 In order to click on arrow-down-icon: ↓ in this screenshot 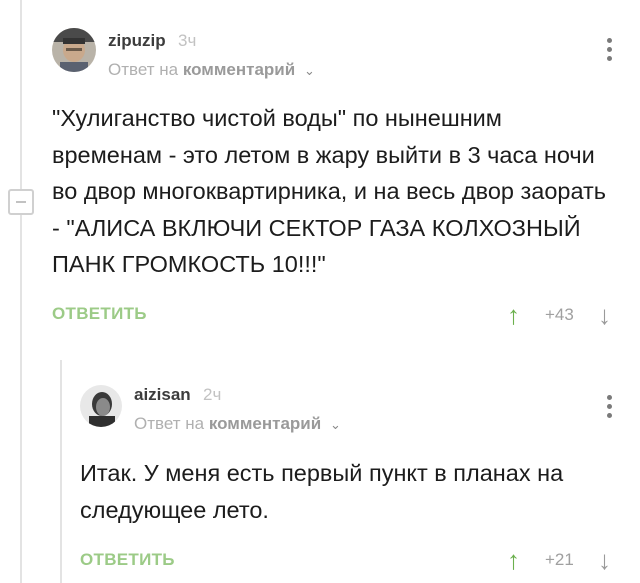, I will do `click(604, 560)`.